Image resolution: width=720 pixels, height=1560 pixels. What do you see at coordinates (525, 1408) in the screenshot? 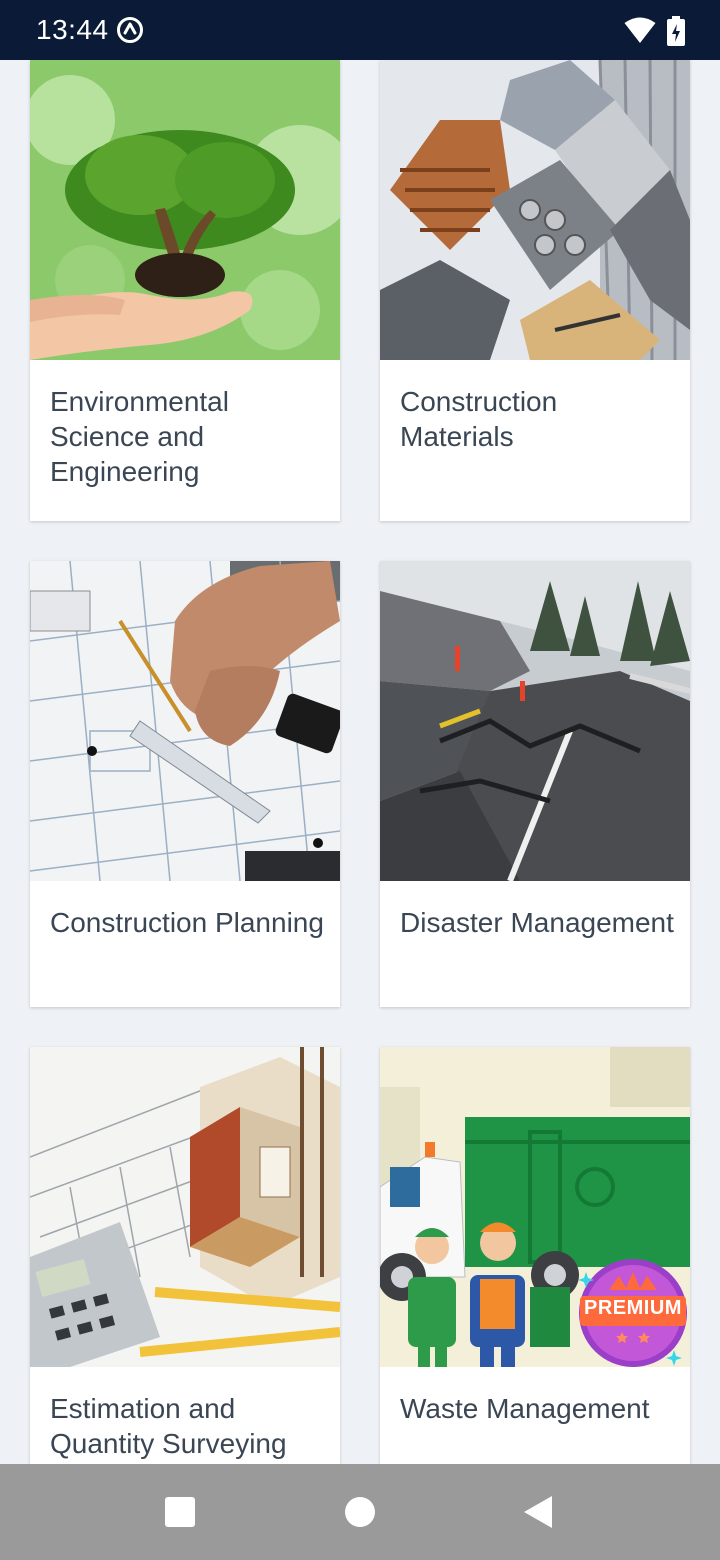
I see `course-title: Waste Management` at bounding box center [525, 1408].